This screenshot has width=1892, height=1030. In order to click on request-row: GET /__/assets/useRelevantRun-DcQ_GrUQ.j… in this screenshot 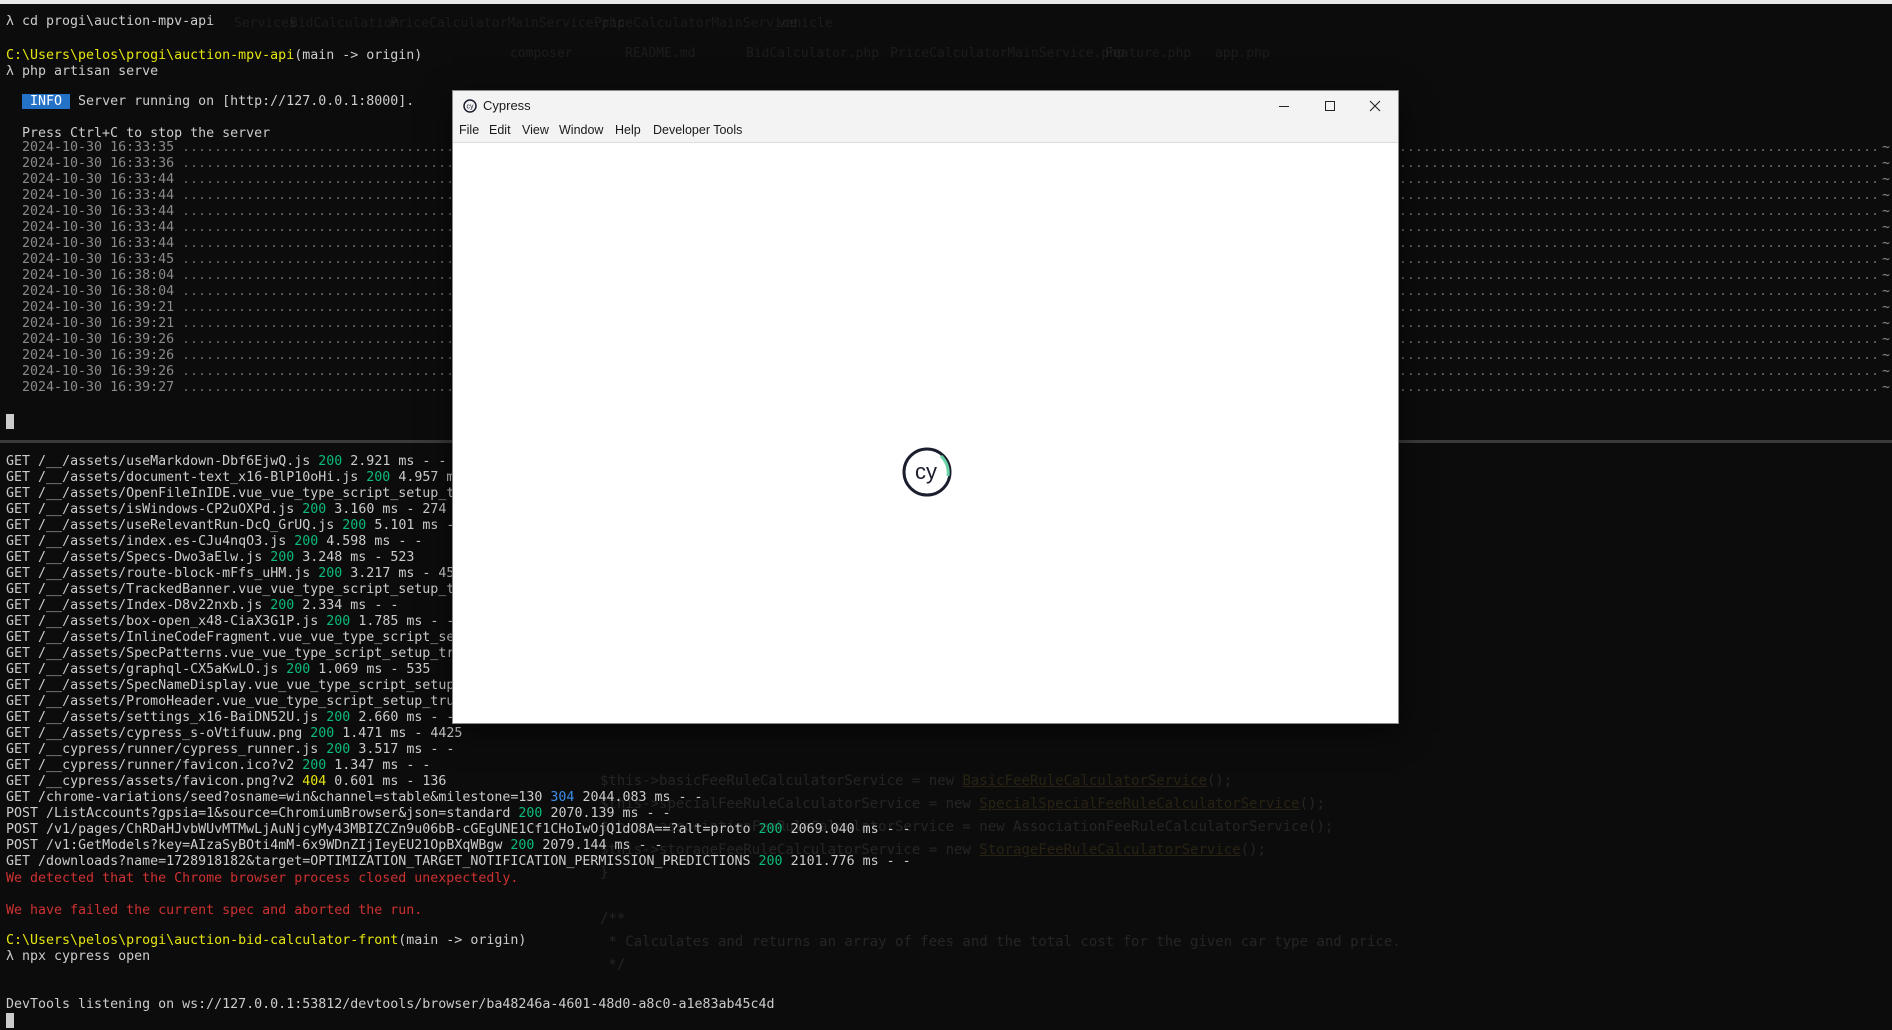, I will do `click(238, 526)`.